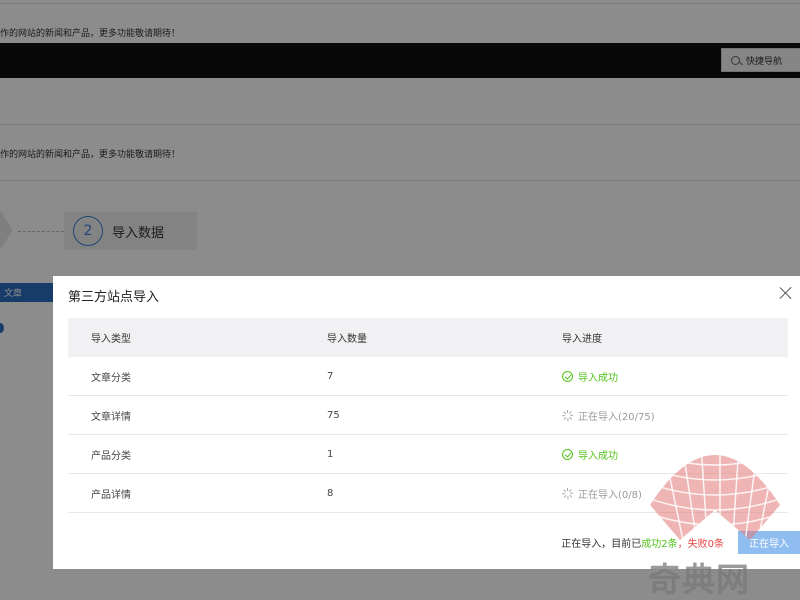 The height and width of the screenshot is (600, 800). Describe the element at coordinates (582, 339) in the screenshot. I see `column-header-progress: 导入进度` at that location.